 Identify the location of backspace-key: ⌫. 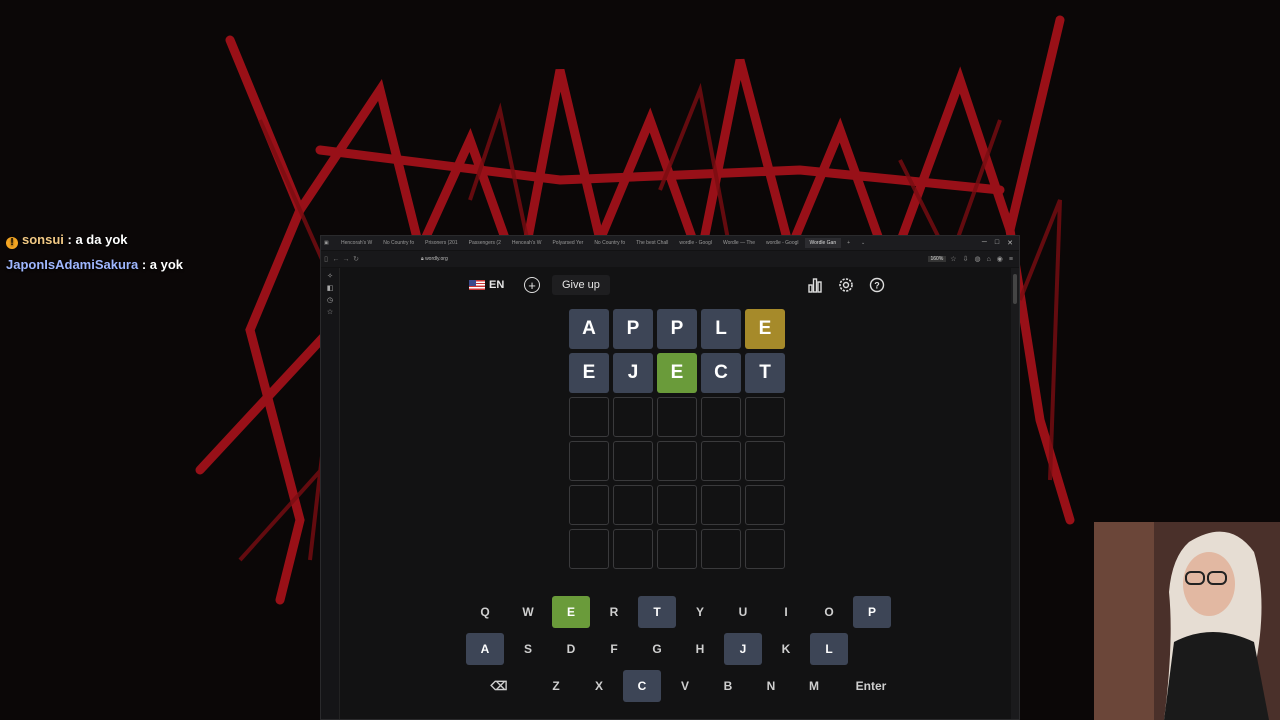
(499, 686).